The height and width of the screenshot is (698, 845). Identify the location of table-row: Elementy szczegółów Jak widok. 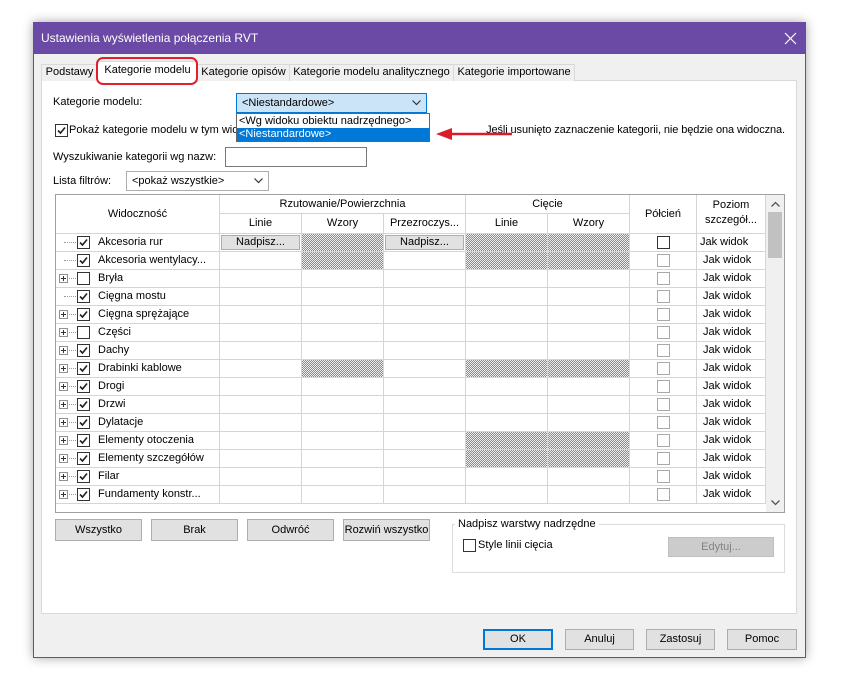
(411, 459).